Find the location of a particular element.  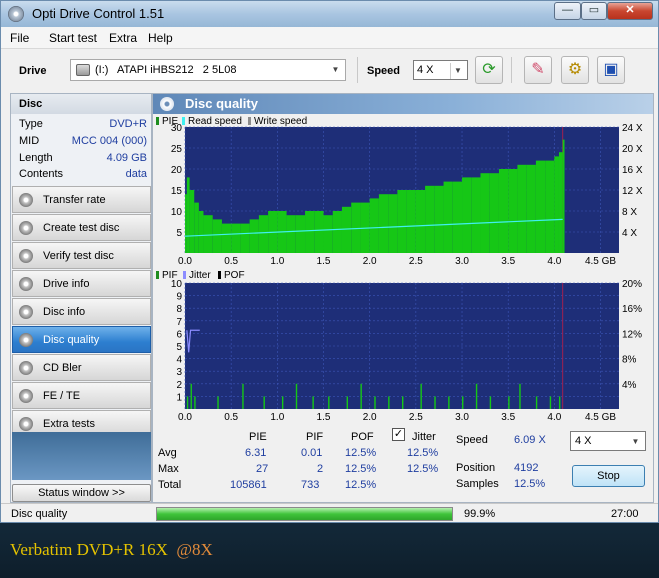

stats-max-pif: 2 is located at coordinates (320, 469).